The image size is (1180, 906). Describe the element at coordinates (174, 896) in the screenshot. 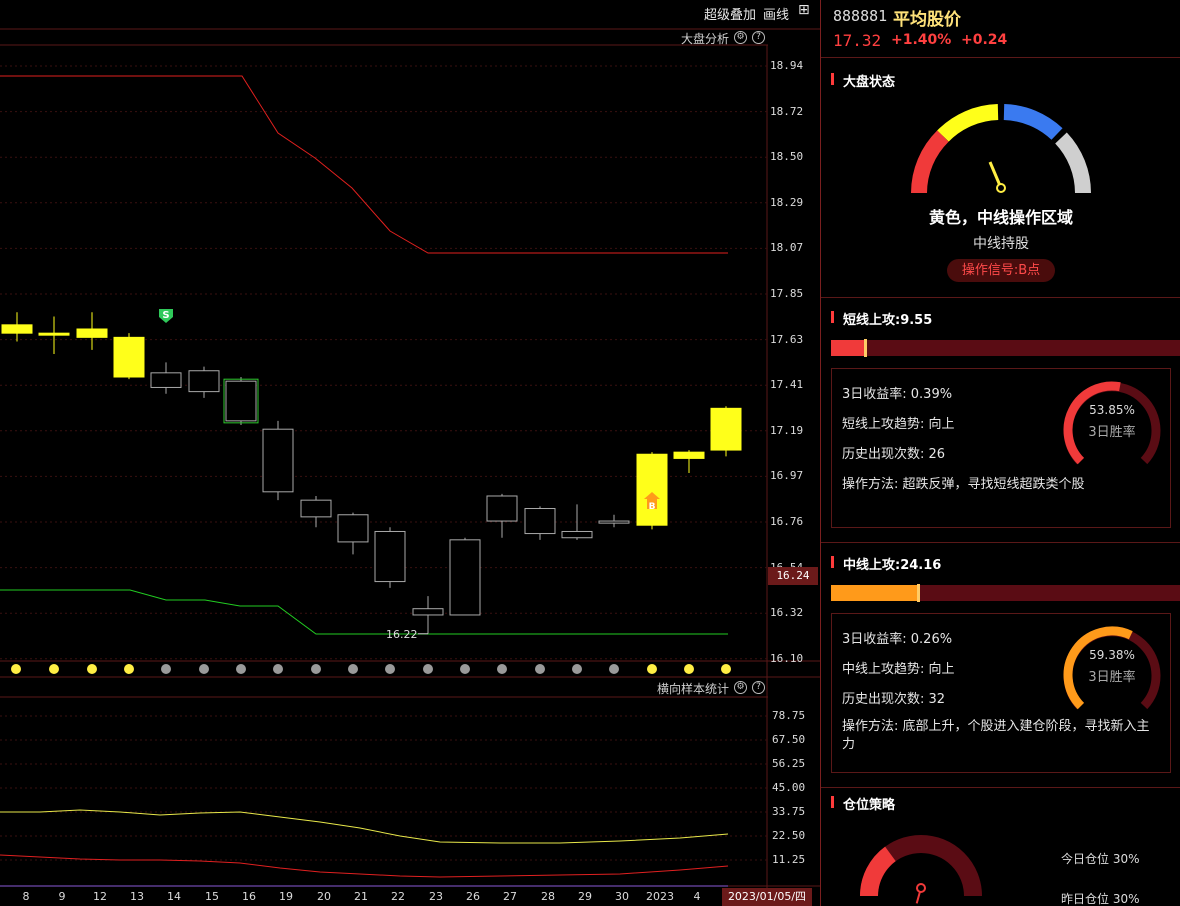

I see `date-tick-label: 14` at that location.